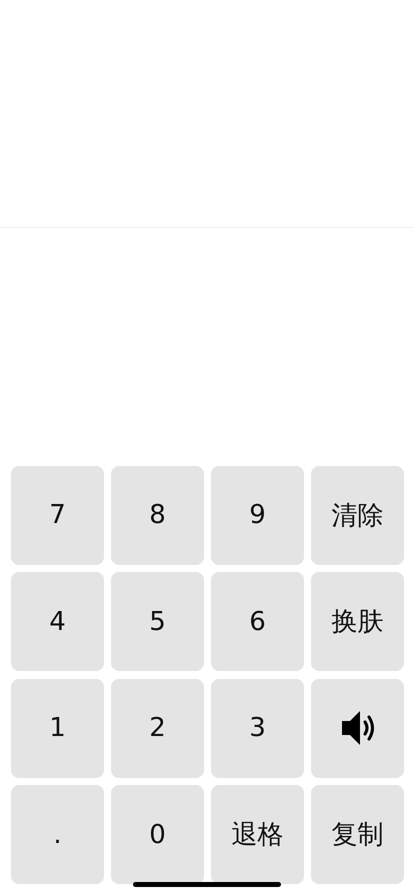 The image size is (414, 896). Describe the element at coordinates (157, 728) in the screenshot. I see `keypad-key: 2` at that location.